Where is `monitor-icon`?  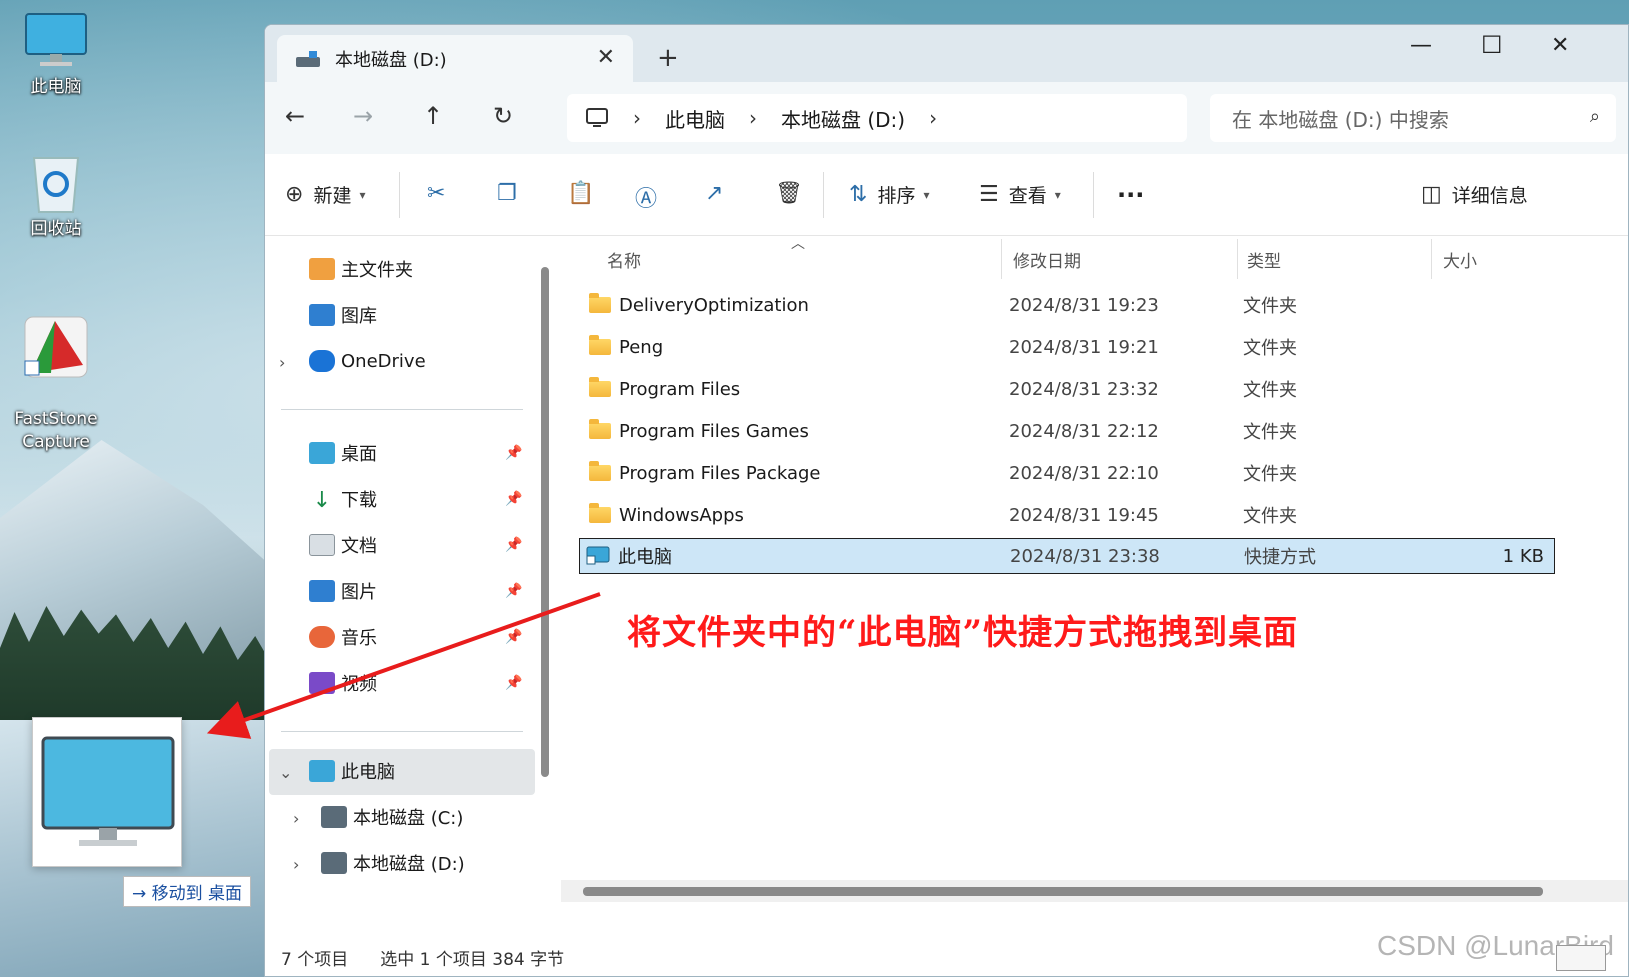 monitor-icon is located at coordinates (108, 791).